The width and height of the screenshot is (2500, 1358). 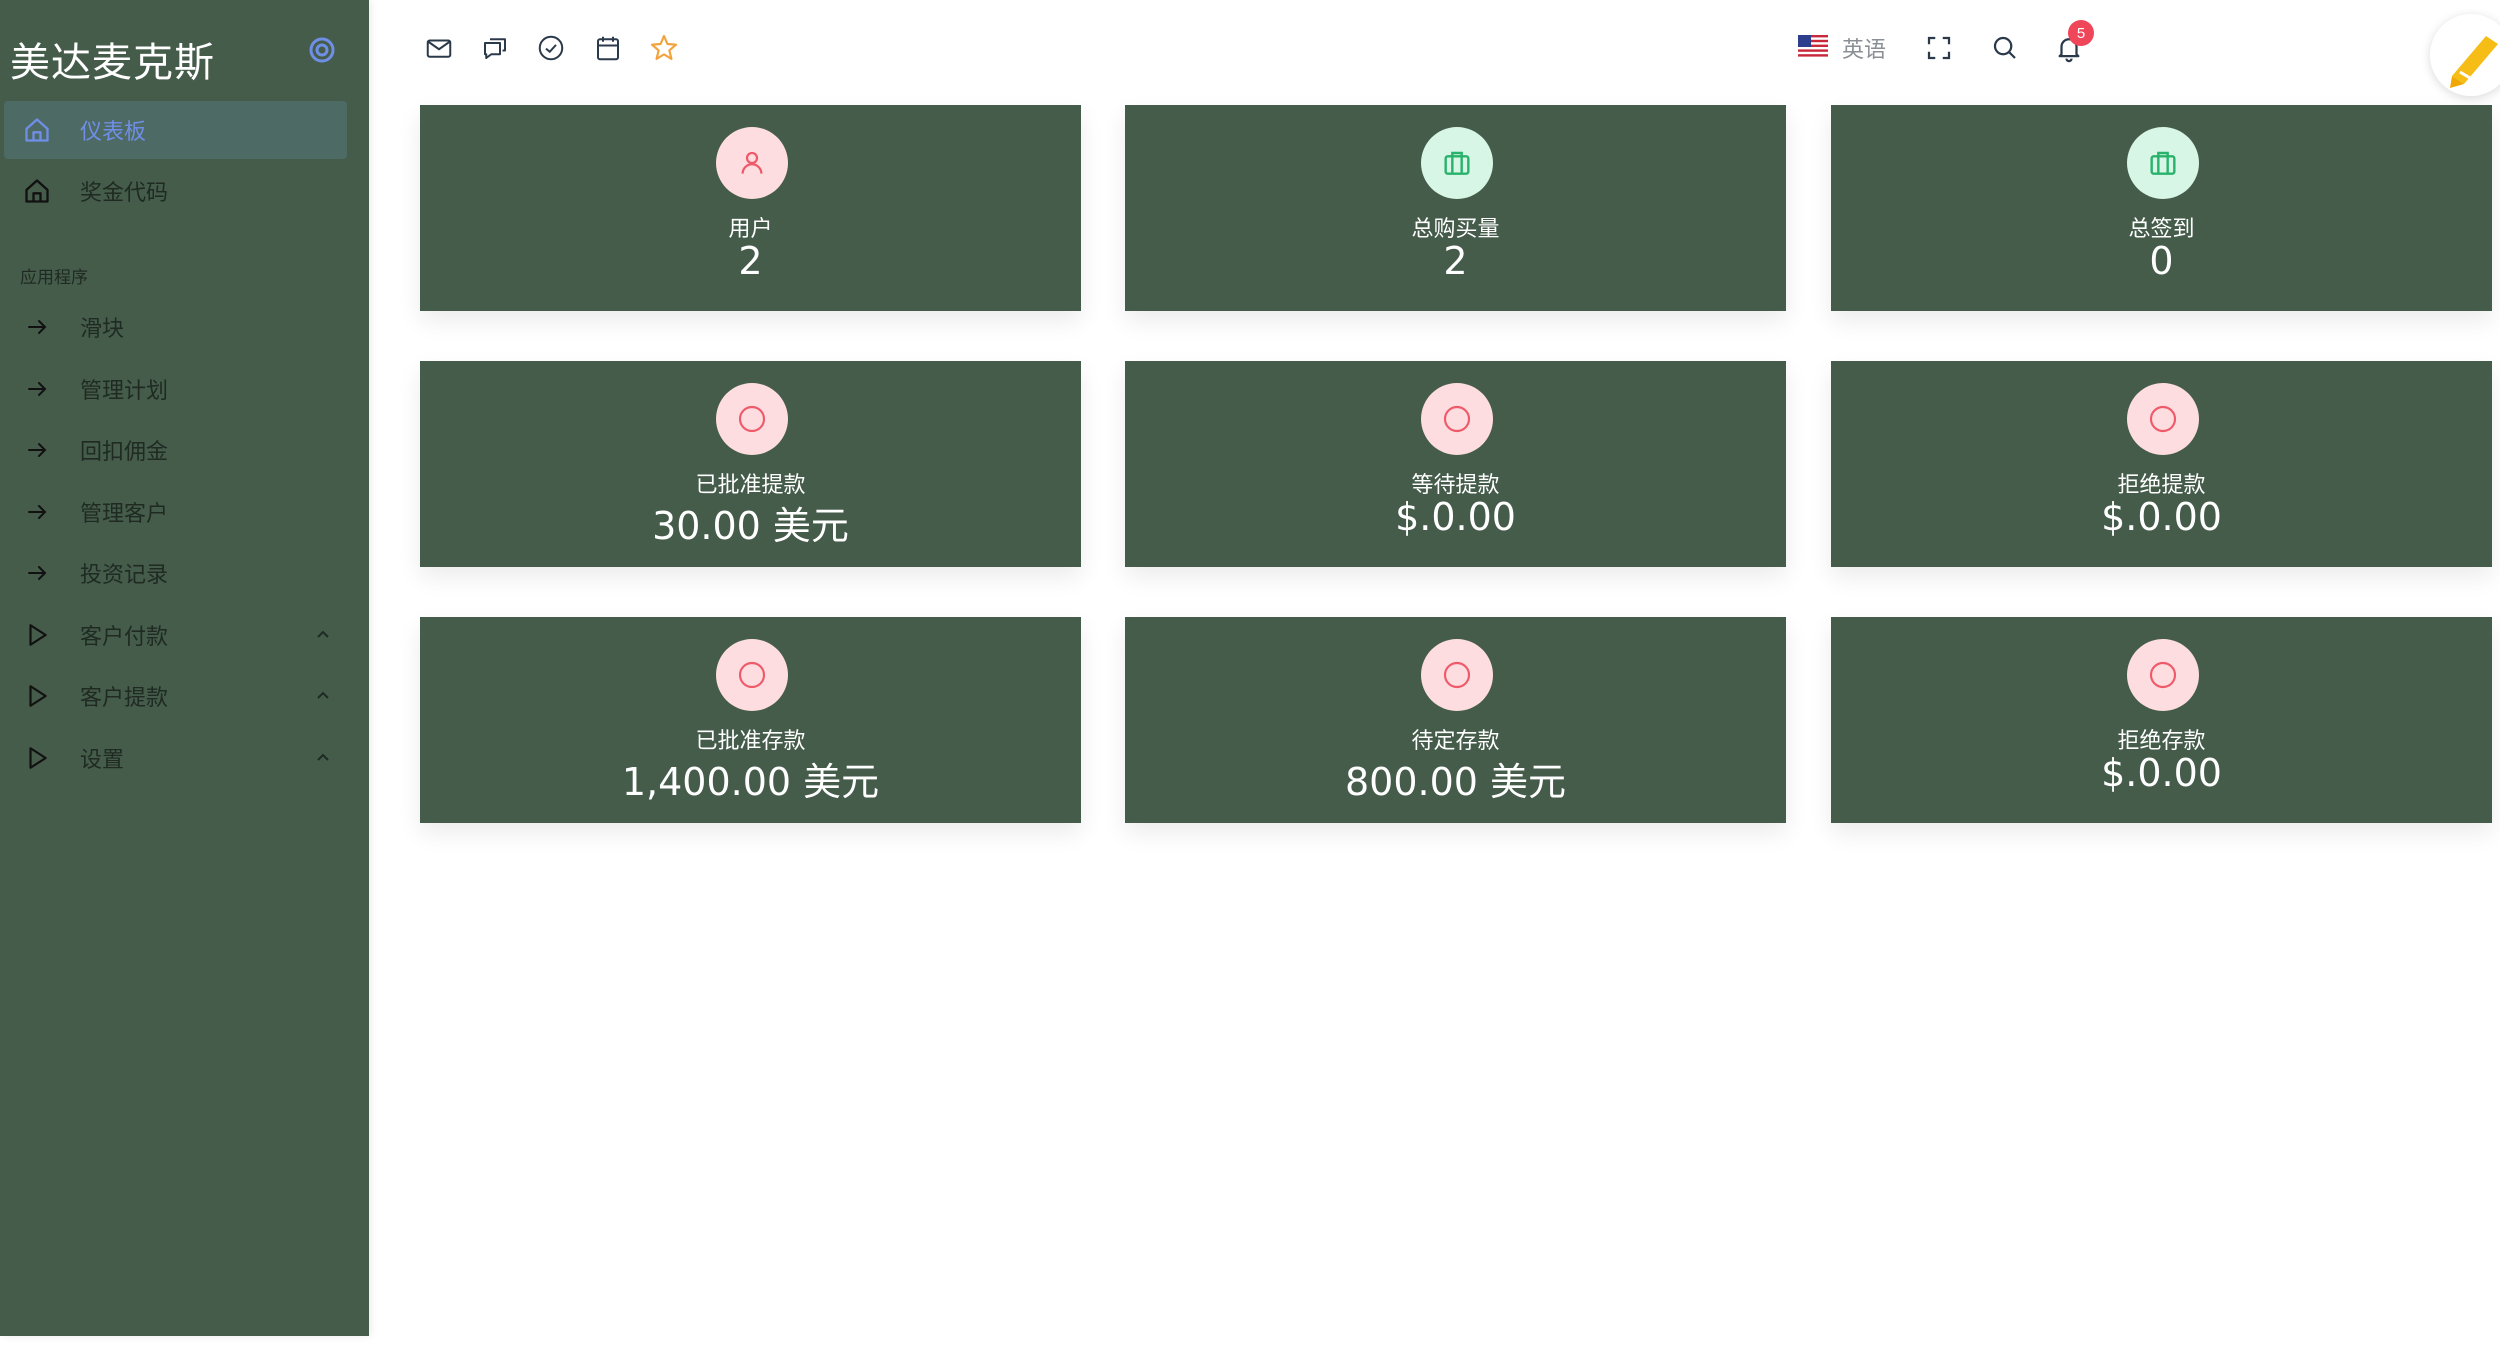 I want to click on stat-card-pending-withdrawals: 等待提款 $.0.00, so click(x=1455, y=464).